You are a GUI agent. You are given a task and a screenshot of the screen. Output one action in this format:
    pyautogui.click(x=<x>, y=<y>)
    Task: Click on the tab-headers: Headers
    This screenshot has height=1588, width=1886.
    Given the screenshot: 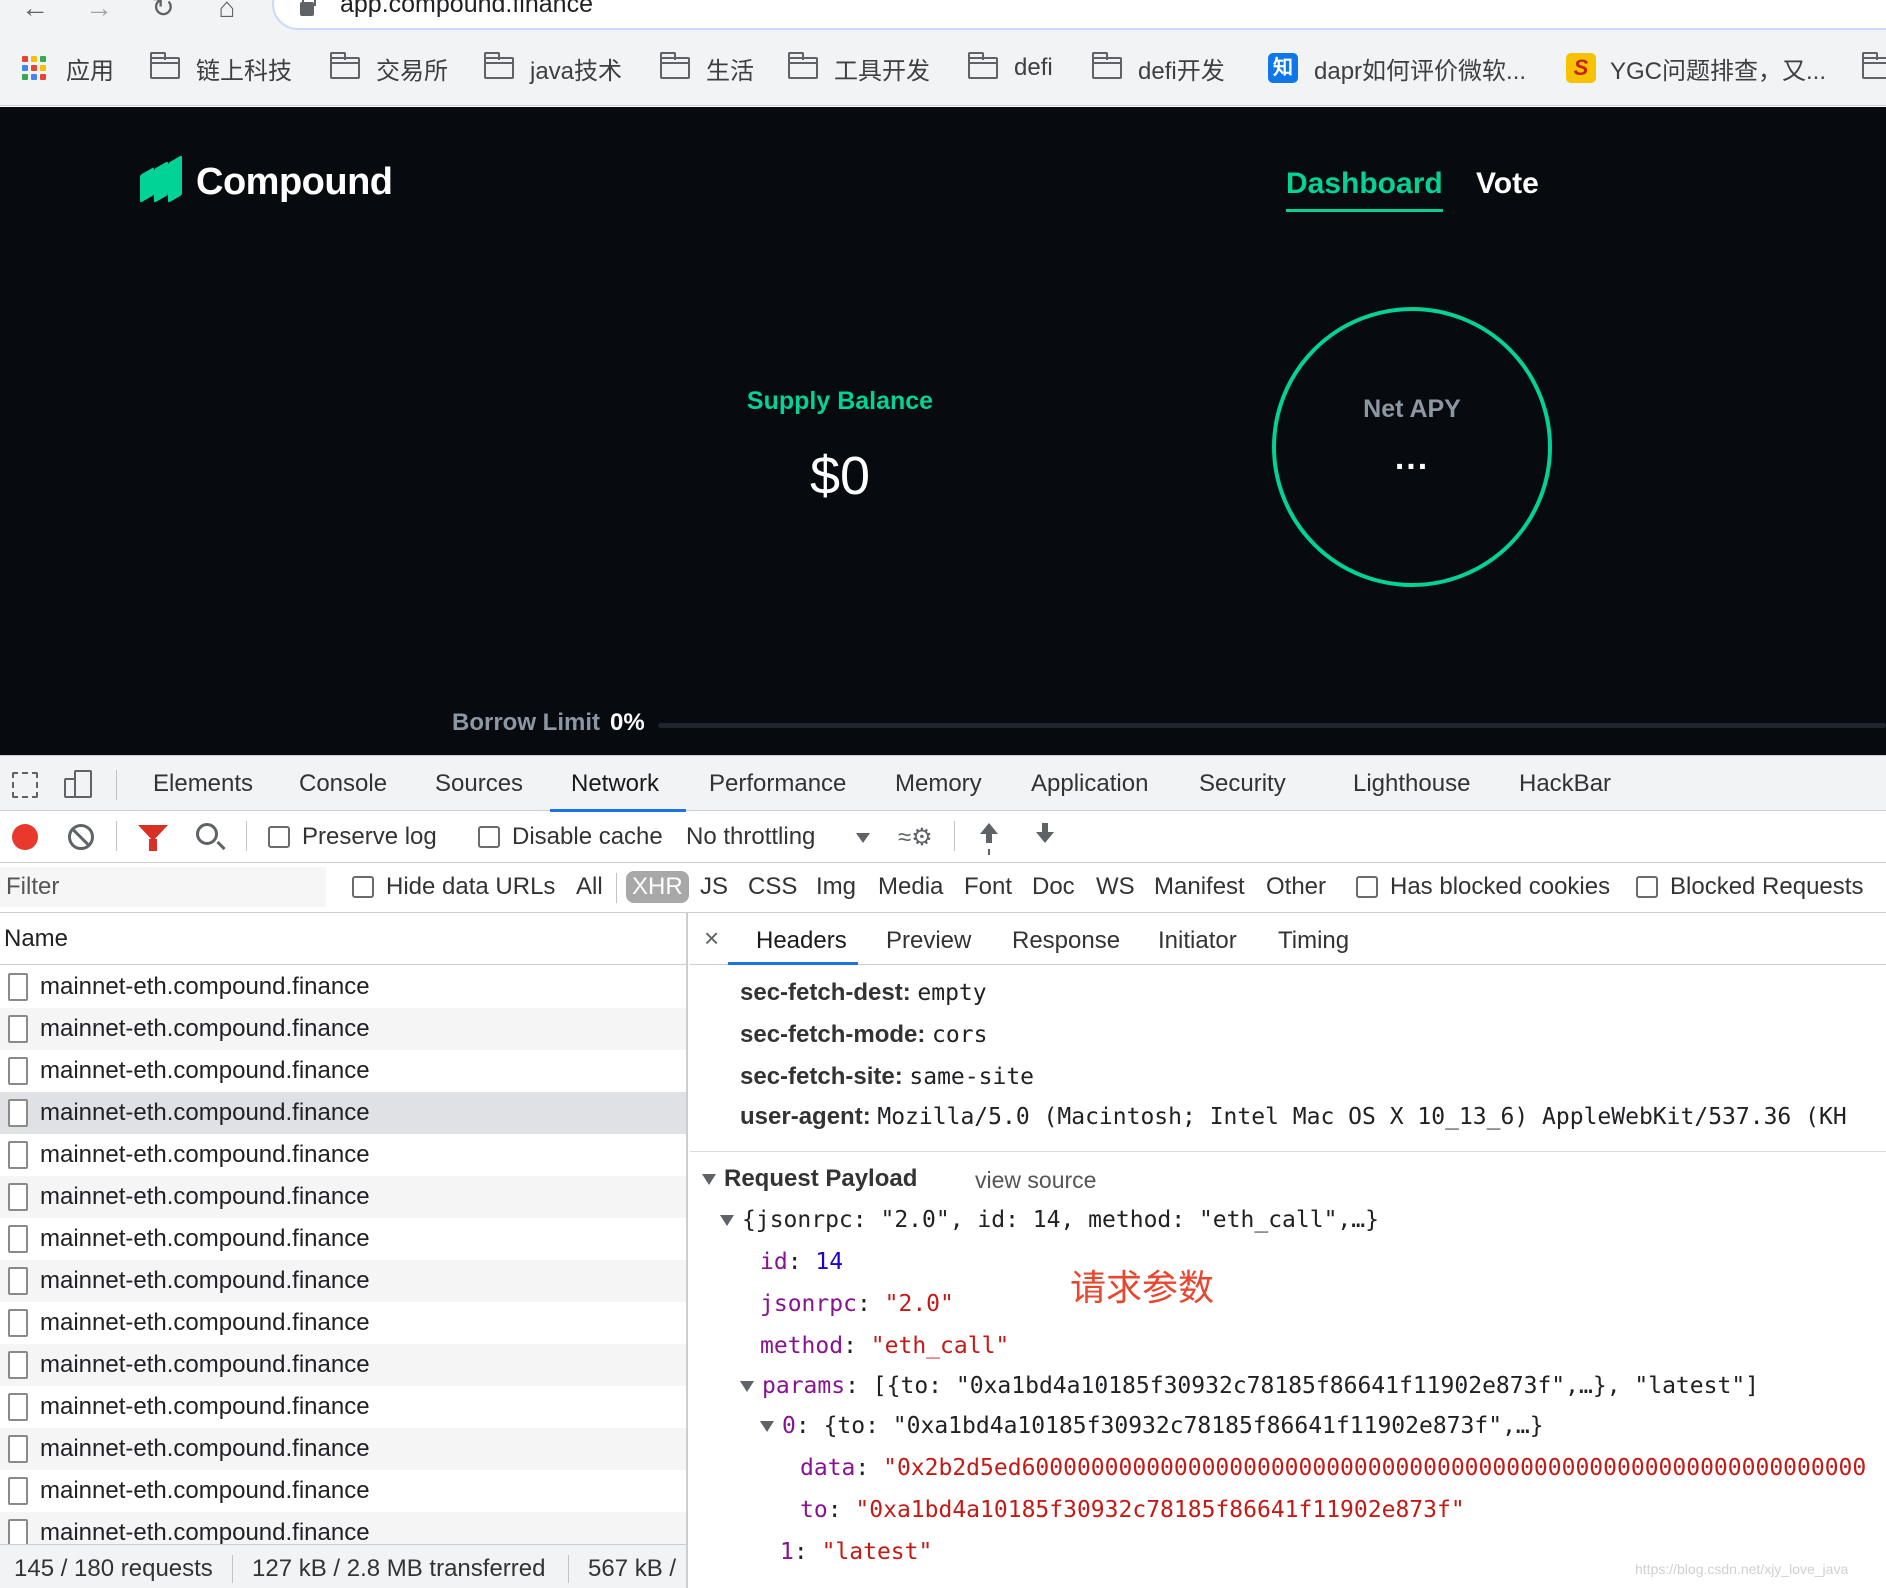 What is the action you would take?
    pyautogui.click(x=801, y=941)
    